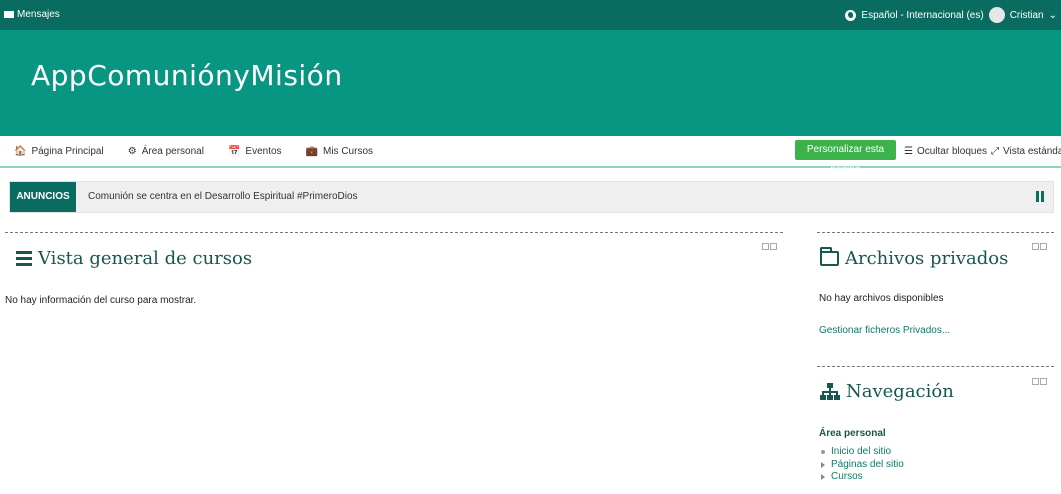 The image size is (1061, 494). Describe the element at coordinates (996, 15) in the screenshot. I see `avatar` at that location.